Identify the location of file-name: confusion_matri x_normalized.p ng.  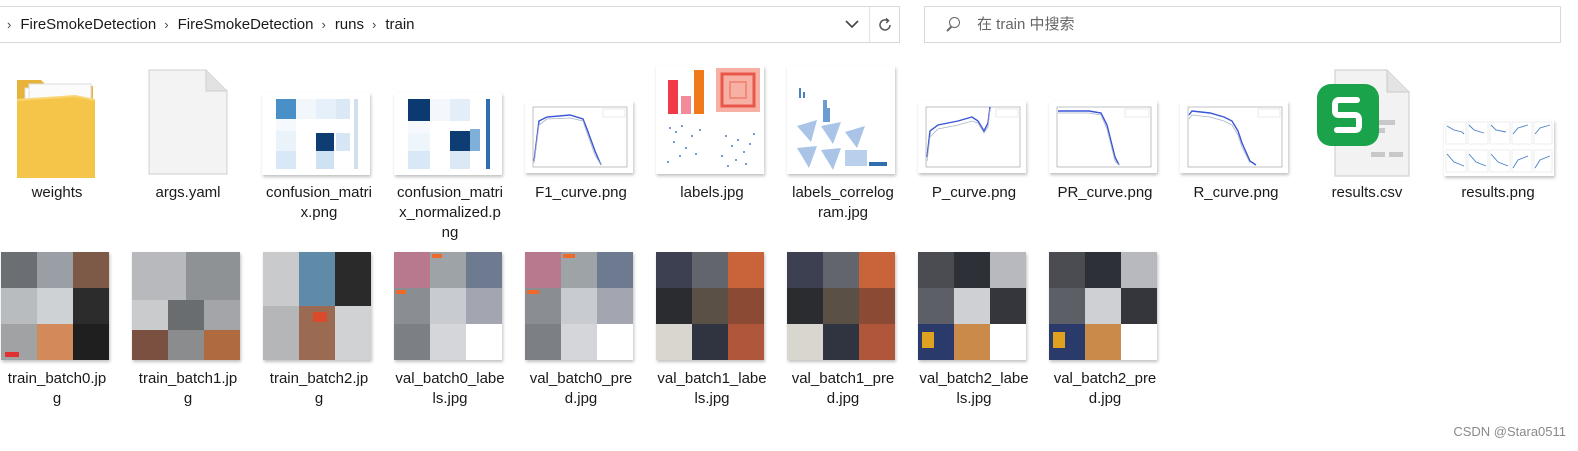
(450, 212).